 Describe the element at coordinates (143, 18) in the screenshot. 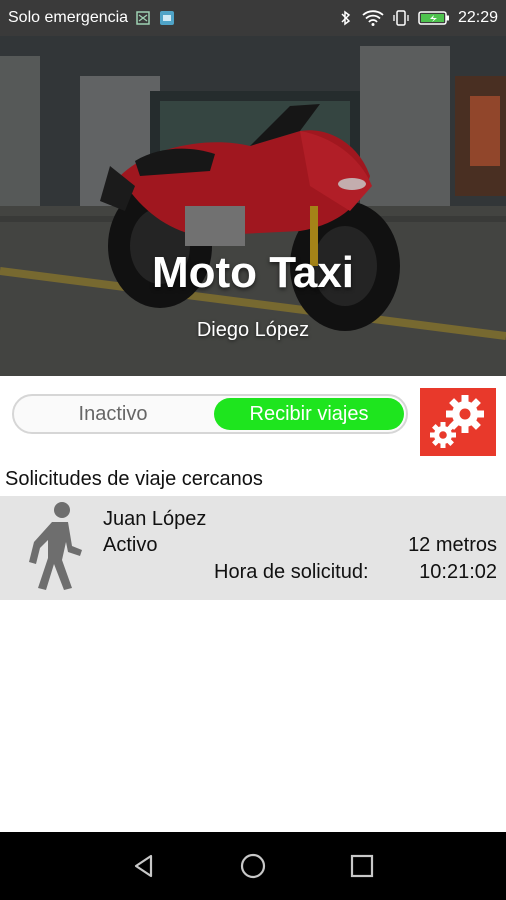

I see `sim-icon` at that location.